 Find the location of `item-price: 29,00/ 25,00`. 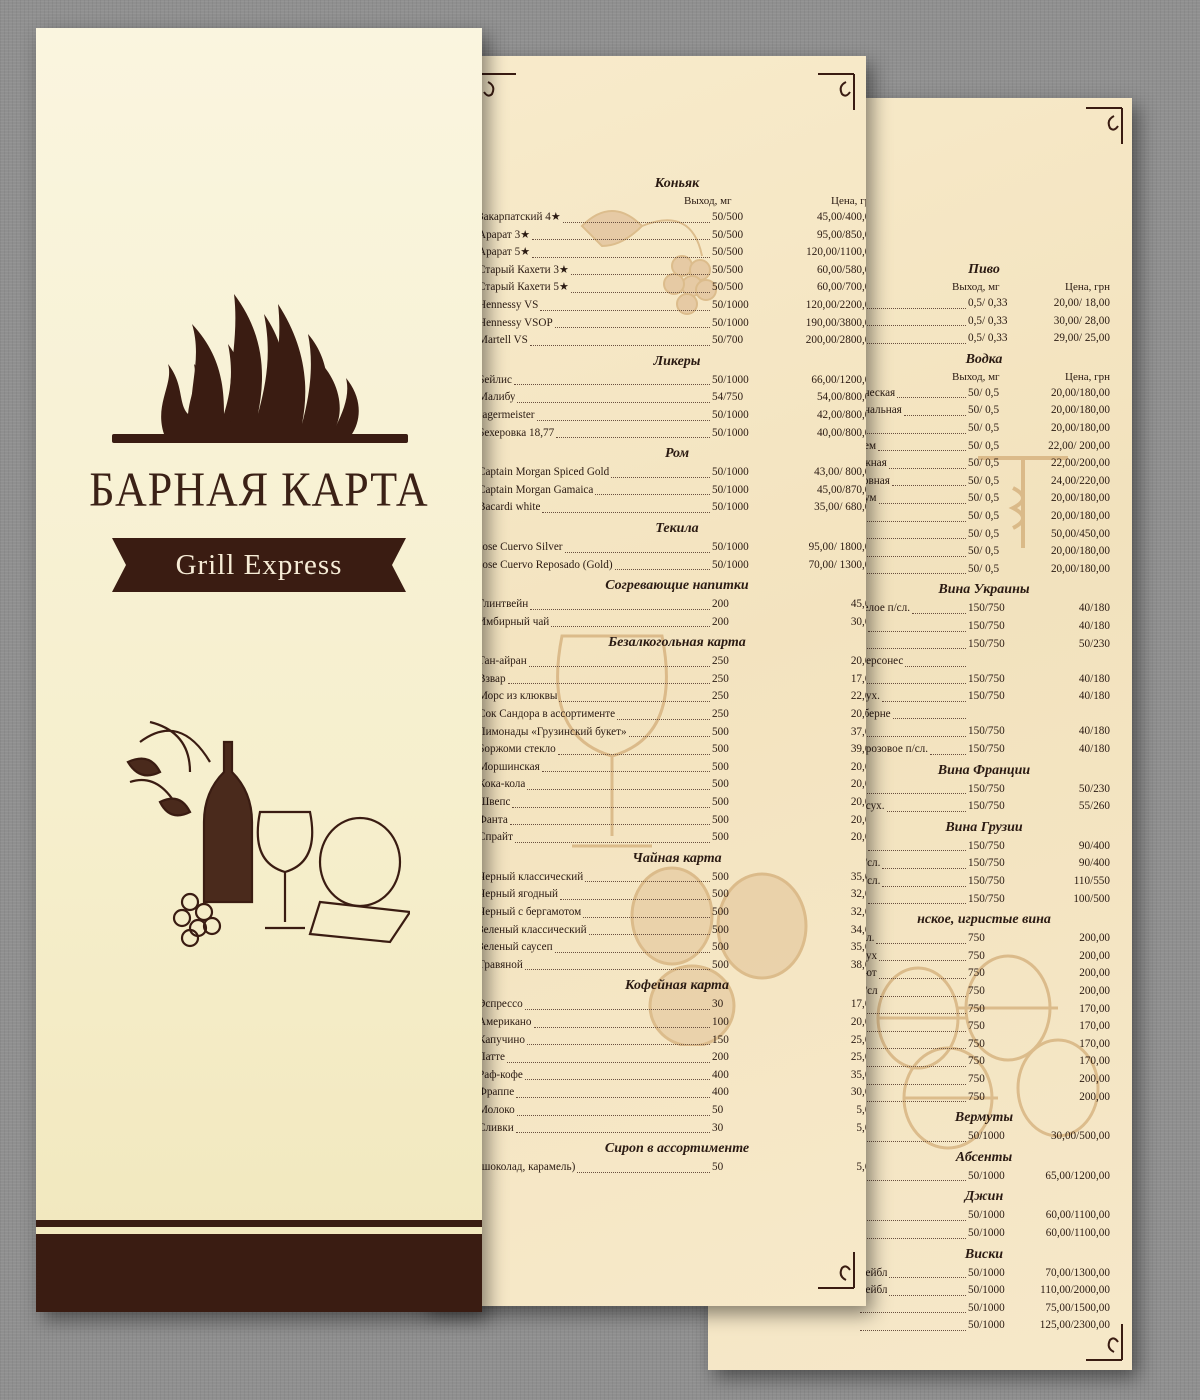

item-price: 29,00/ 25,00 is located at coordinates (1081, 338).